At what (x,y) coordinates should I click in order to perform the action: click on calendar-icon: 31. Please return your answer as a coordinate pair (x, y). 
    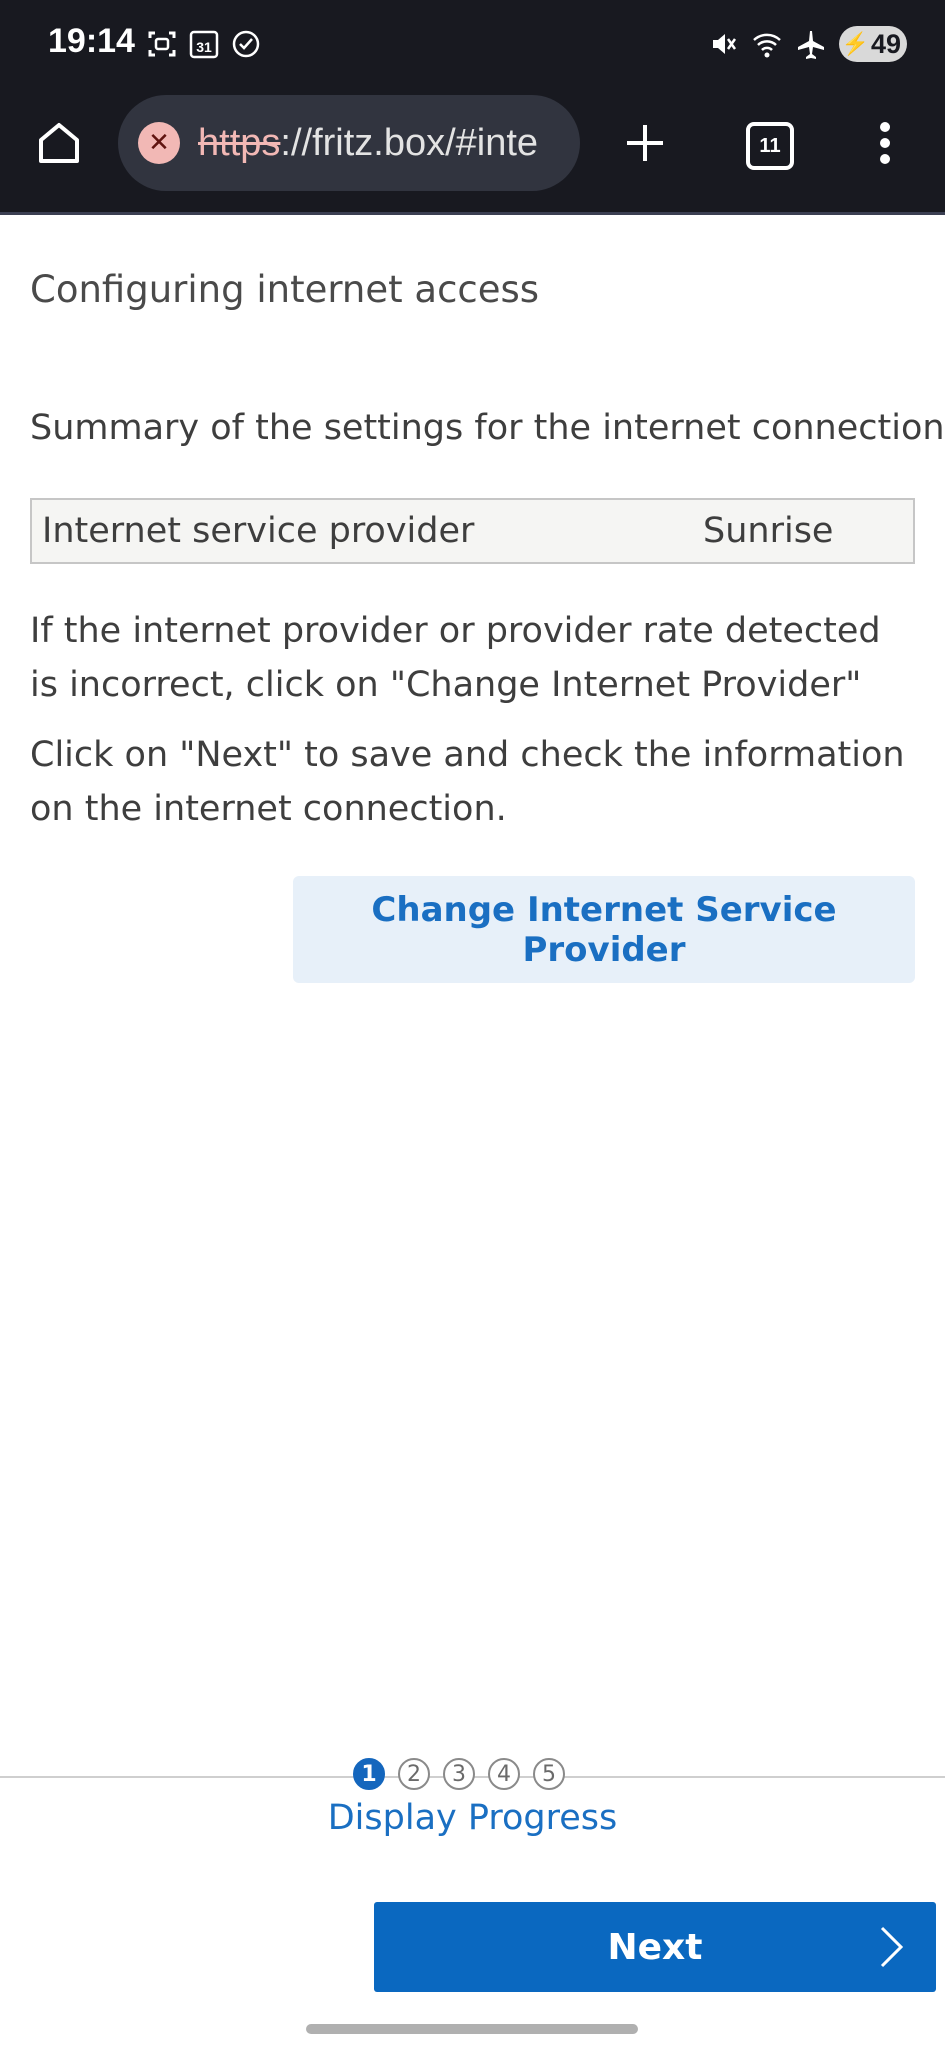
    Looking at the image, I should click on (204, 44).